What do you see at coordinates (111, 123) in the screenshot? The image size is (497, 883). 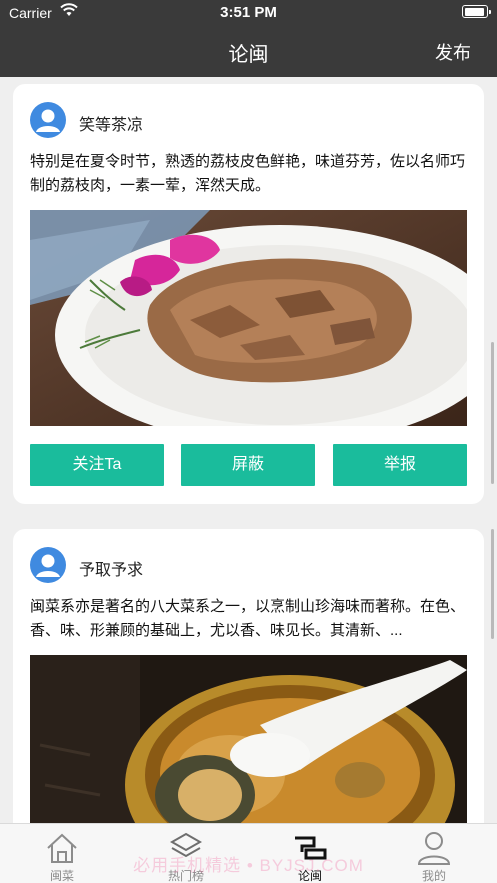 I see `username: 笑等茶凉` at bounding box center [111, 123].